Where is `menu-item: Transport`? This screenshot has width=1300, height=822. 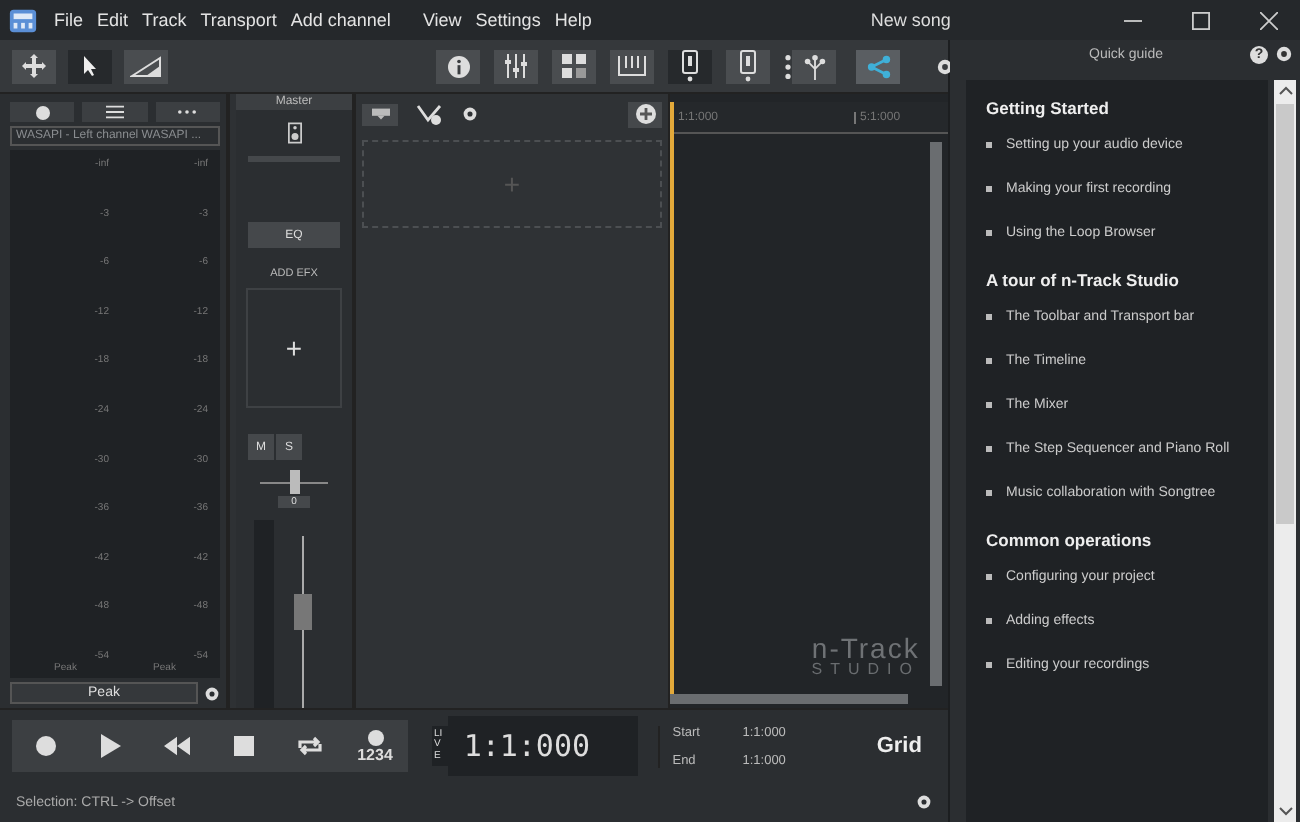 menu-item: Transport is located at coordinates (238, 20).